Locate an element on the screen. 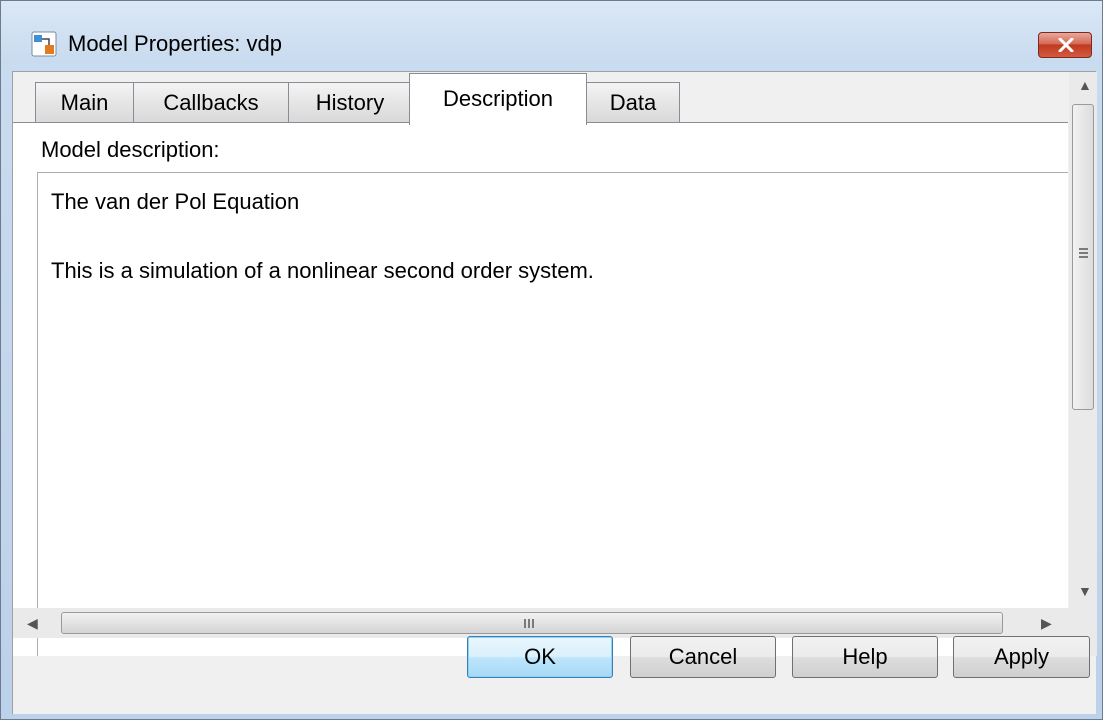  scroll-left-arrow-icon: ◀ is located at coordinates (32, 623).